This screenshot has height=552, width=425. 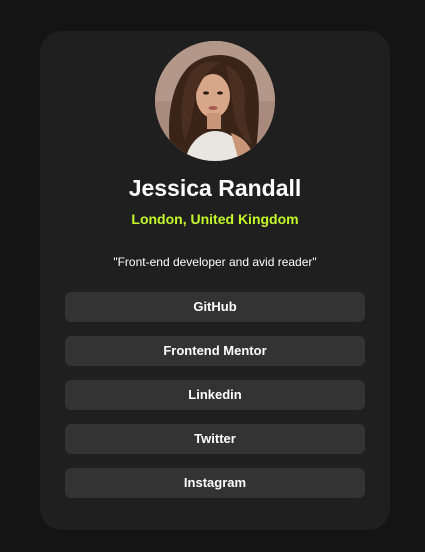 I want to click on avatar-portrait-image, so click(x=215, y=101).